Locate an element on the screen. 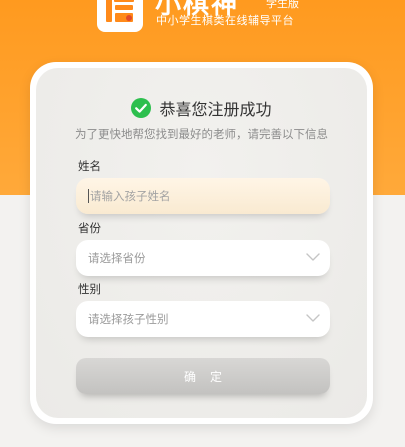  success-title: 恭喜您注册成功 is located at coordinates (215, 109).